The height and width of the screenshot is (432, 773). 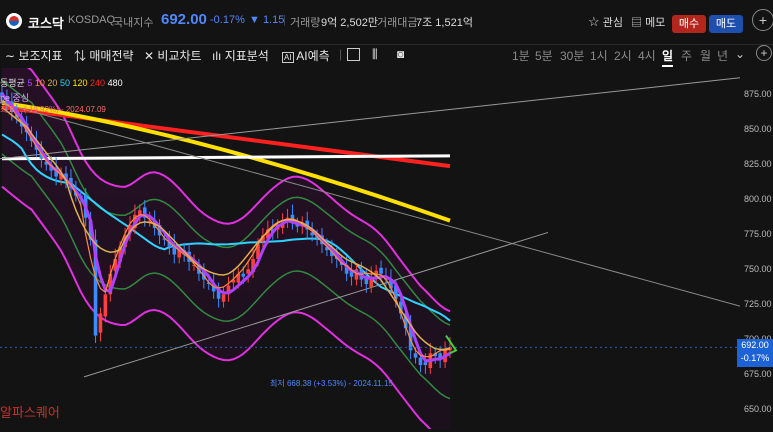 I want to click on period-4h: 4시, so click(x=647, y=55).